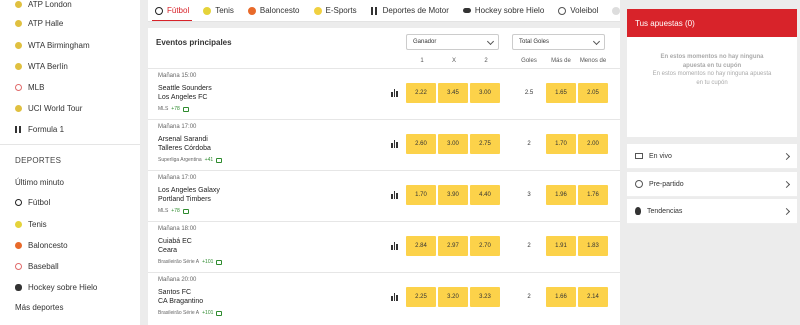 The width and height of the screenshot is (800, 325). Describe the element at coordinates (503, 10) in the screenshot. I see `tab-hockey-sobre-hielo: Hockey sobre Hielo` at that location.